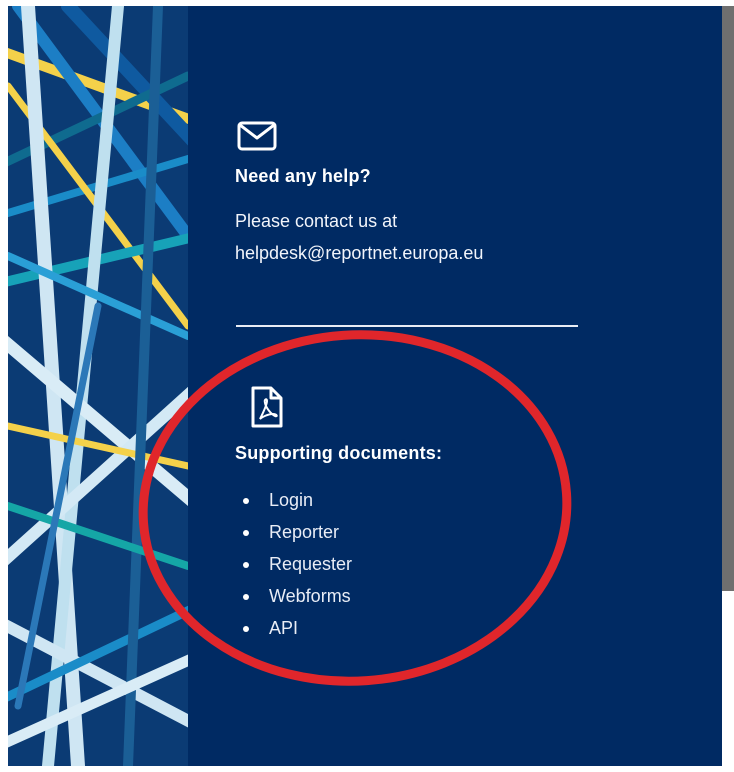 This screenshot has height=772, width=734. I want to click on document-link-api: API, so click(338, 628).